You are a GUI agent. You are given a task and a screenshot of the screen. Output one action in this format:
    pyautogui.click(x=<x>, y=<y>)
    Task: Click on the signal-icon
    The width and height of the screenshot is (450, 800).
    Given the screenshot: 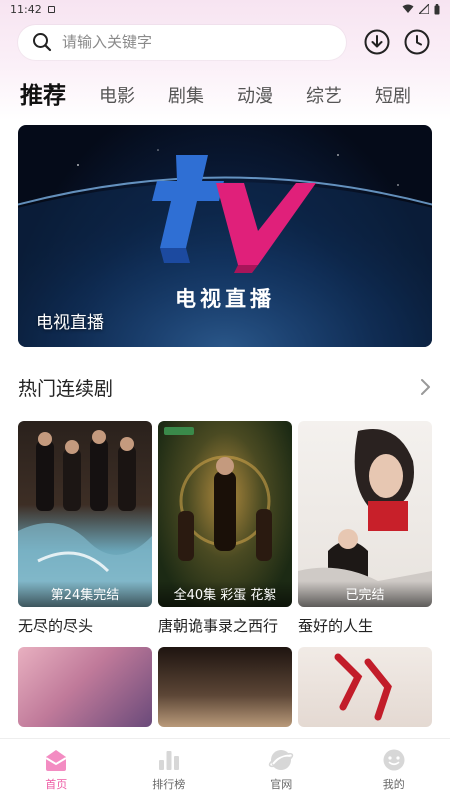 What is the action you would take?
    pyautogui.click(x=424, y=9)
    